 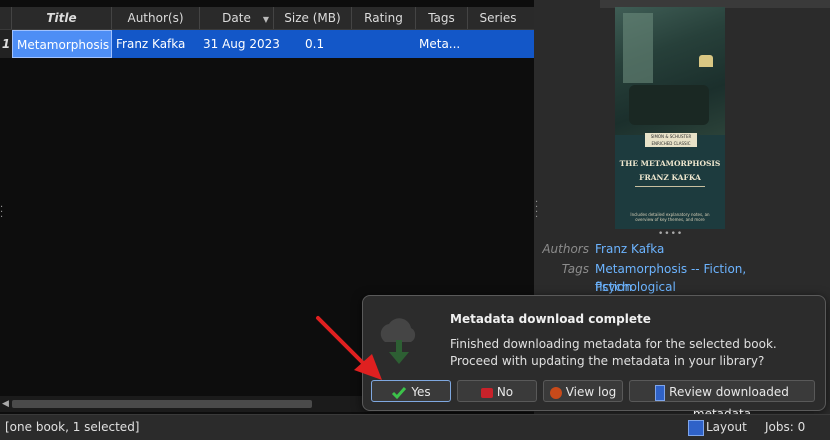 What do you see at coordinates (613, 287) in the screenshot?
I see `tags-link-line2: fiction` at bounding box center [613, 287].